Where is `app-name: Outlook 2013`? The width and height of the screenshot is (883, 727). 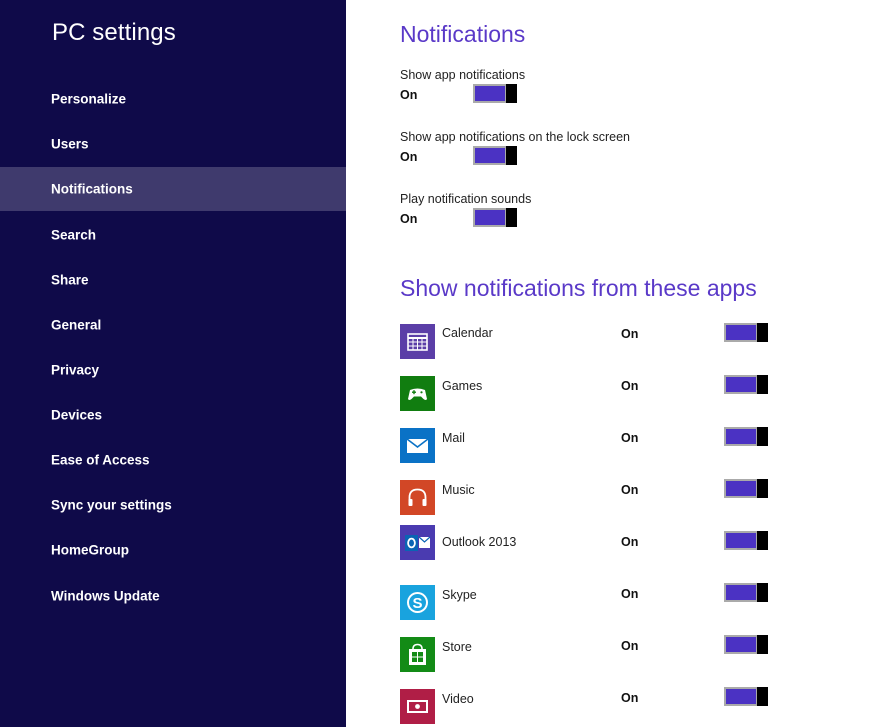 app-name: Outlook 2013 is located at coordinates (479, 542).